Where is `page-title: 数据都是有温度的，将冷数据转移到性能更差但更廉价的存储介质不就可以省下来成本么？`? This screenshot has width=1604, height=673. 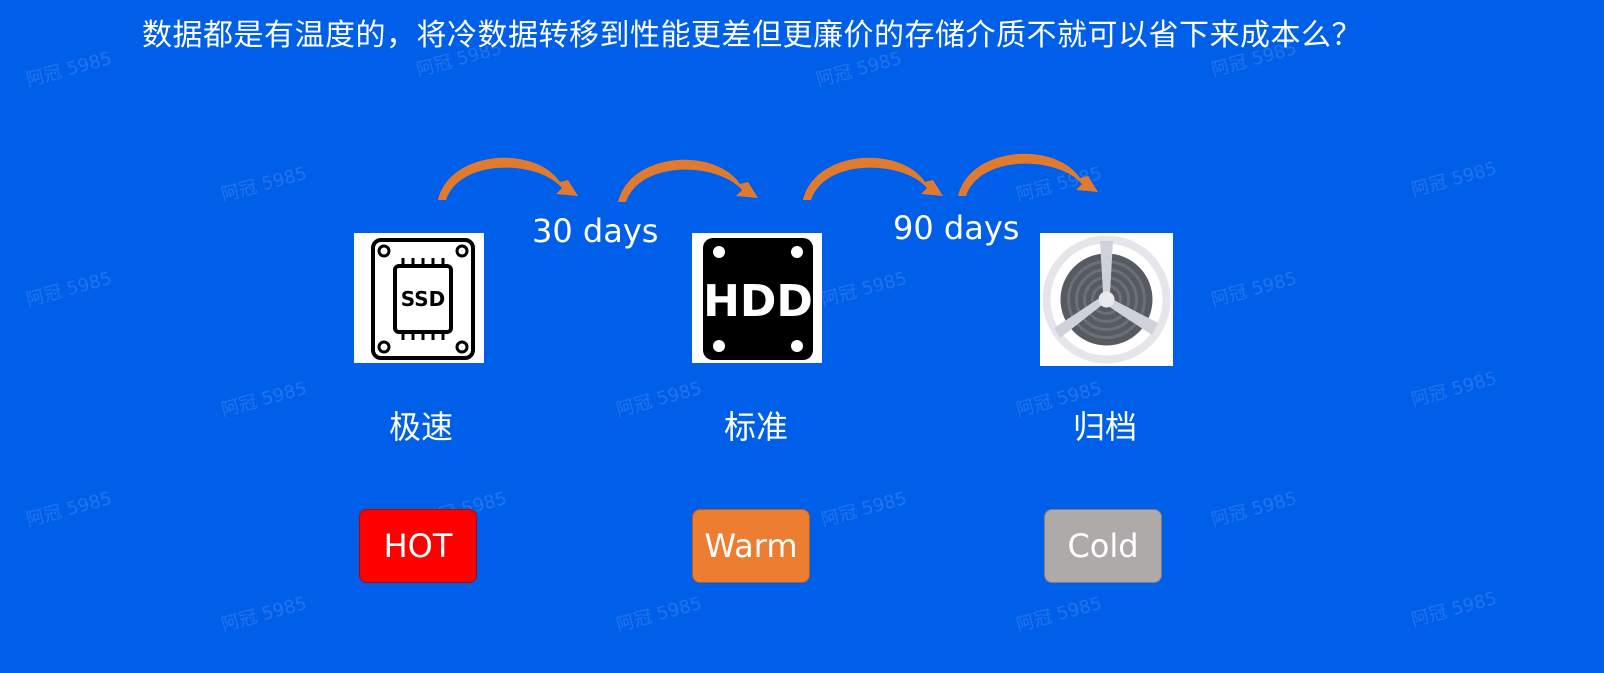 page-title: 数据都是有温度的，将冷数据转移到性能更差但更廉价的存储介质不就可以省下来成本么？ is located at coordinates (752, 35).